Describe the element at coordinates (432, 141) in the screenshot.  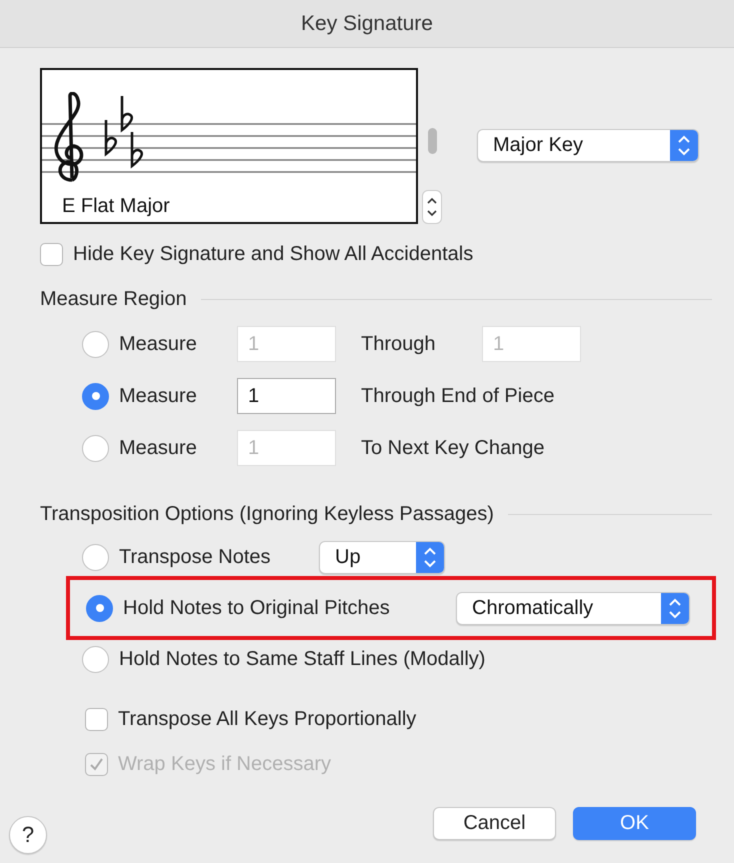
I see `scroll-thumb` at that location.